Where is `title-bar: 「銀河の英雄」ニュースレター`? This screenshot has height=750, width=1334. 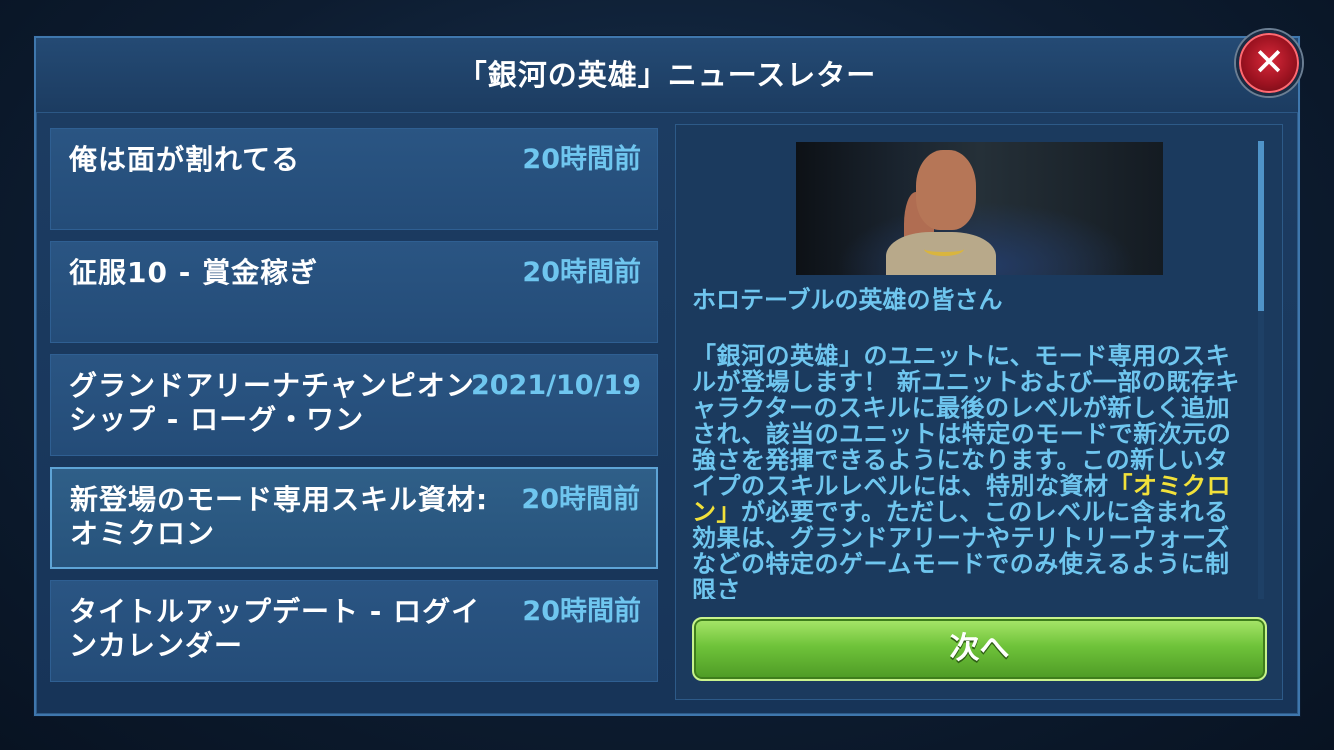 title-bar: 「銀河の英雄」ニュースレター is located at coordinates (667, 75).